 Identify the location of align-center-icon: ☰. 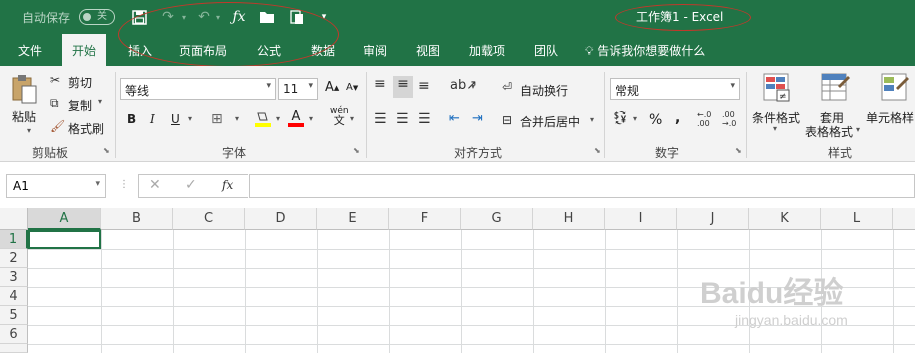
(402, 119).